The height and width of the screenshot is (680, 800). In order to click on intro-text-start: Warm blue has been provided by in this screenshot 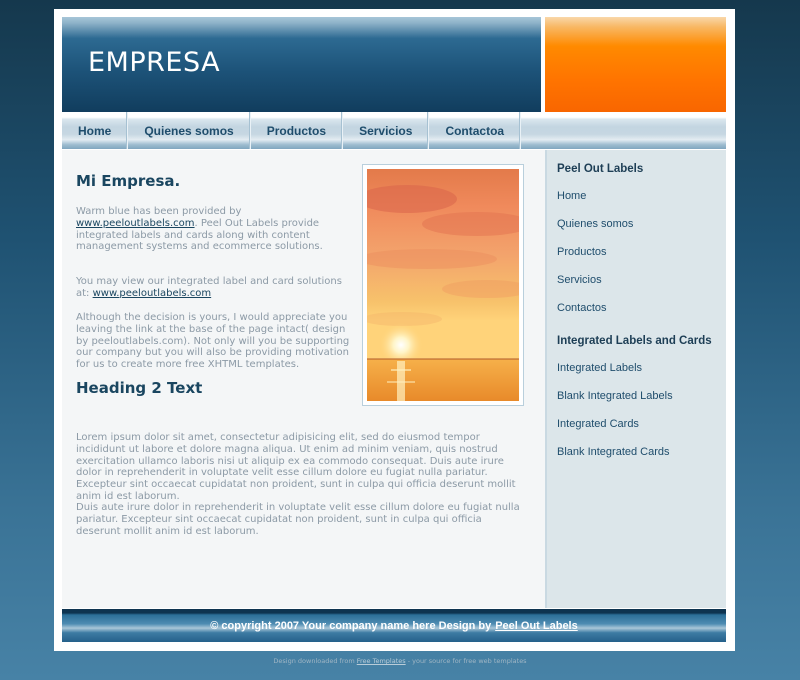, I will do `click(159, 211)`.